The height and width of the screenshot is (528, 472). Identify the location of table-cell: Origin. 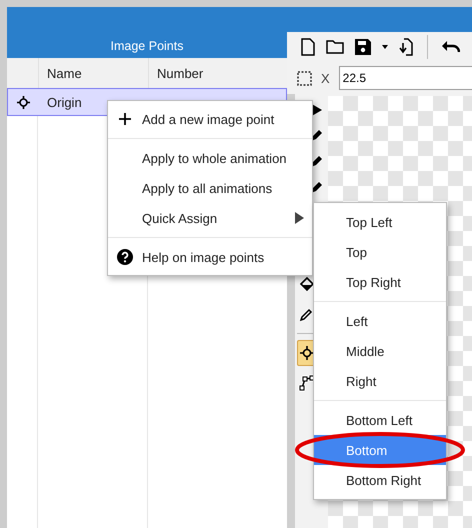
(64, 102).